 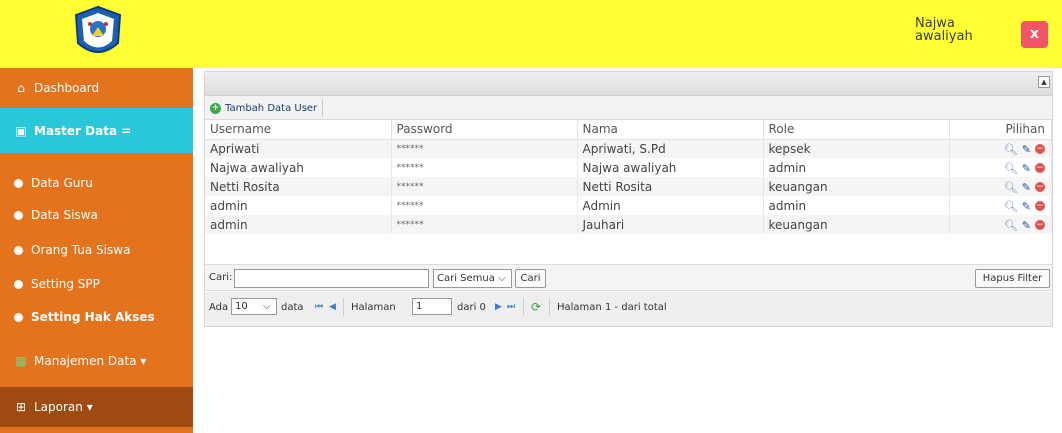 I want to click on user-name: Najwa awaliyah, so click(x=944, y=30).